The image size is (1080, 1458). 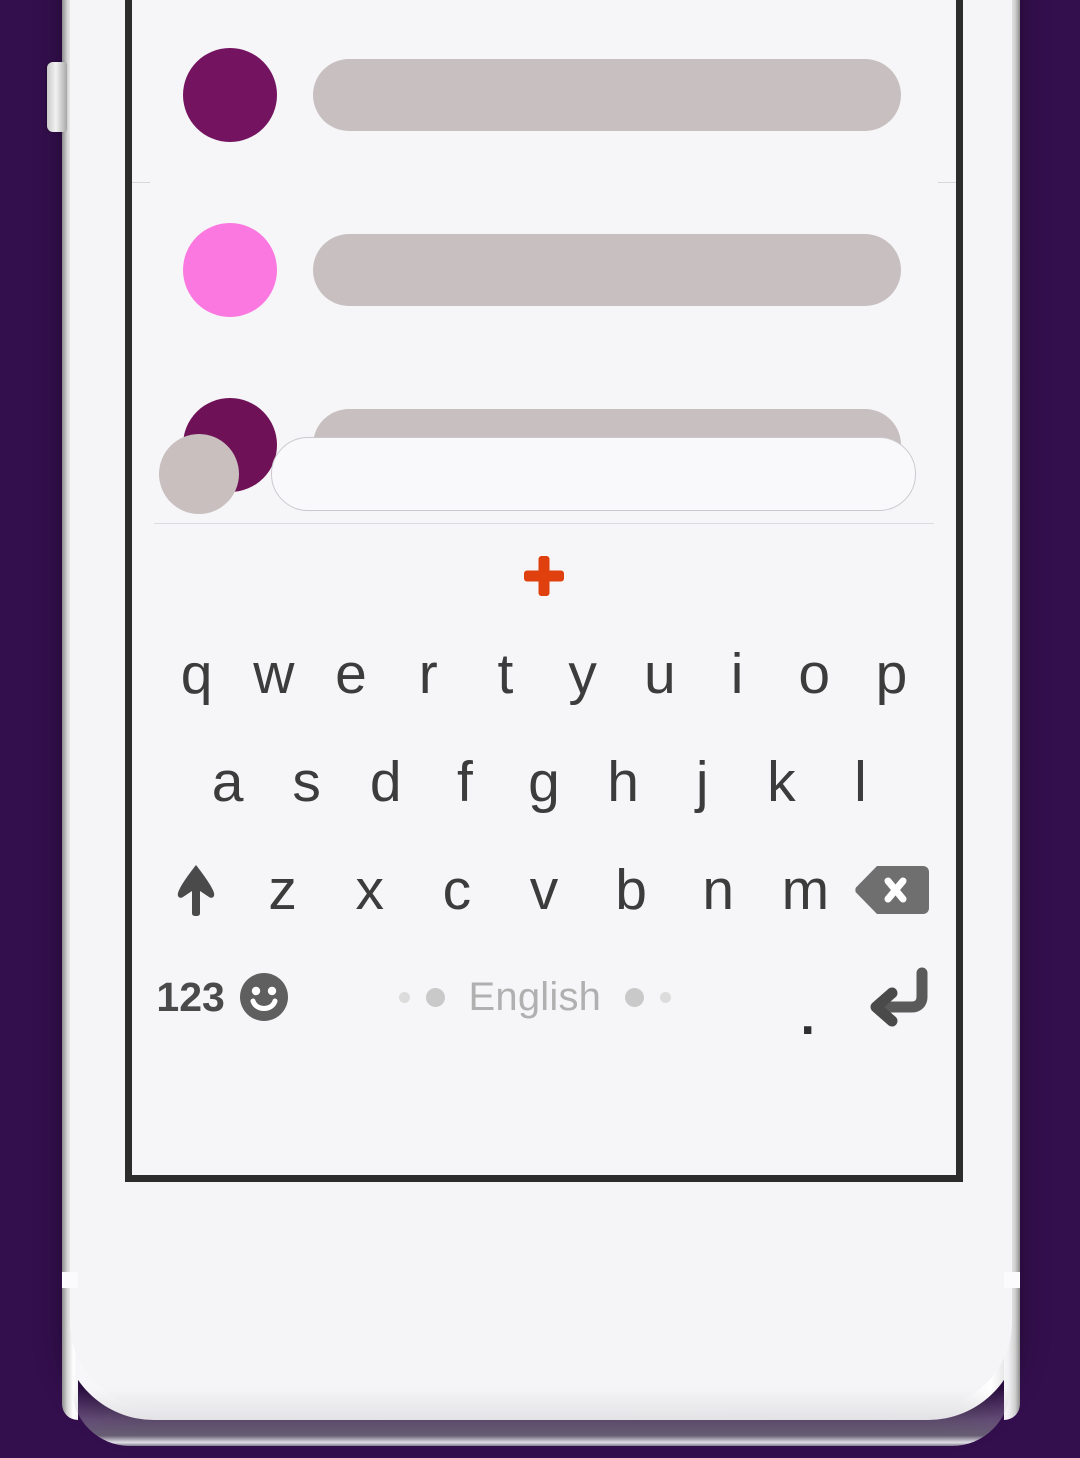 What do you see at coordinates (582, 674) in the screenshot?
I see `key-y: y` at bounding box center [582, 674].